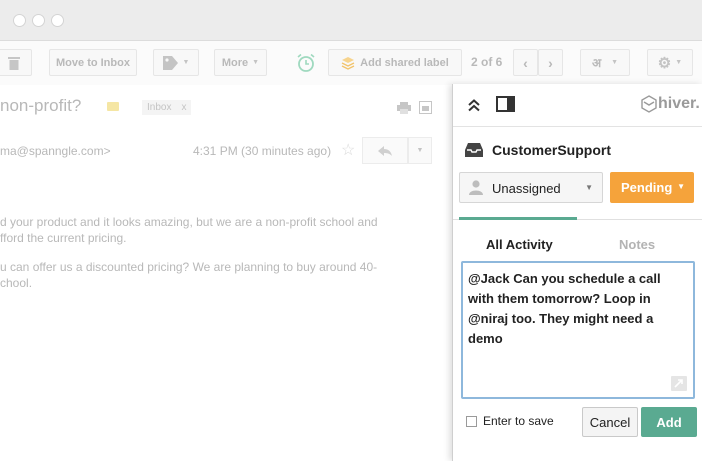  I want to click on cancel-label: Cancel, so click(610, 422).